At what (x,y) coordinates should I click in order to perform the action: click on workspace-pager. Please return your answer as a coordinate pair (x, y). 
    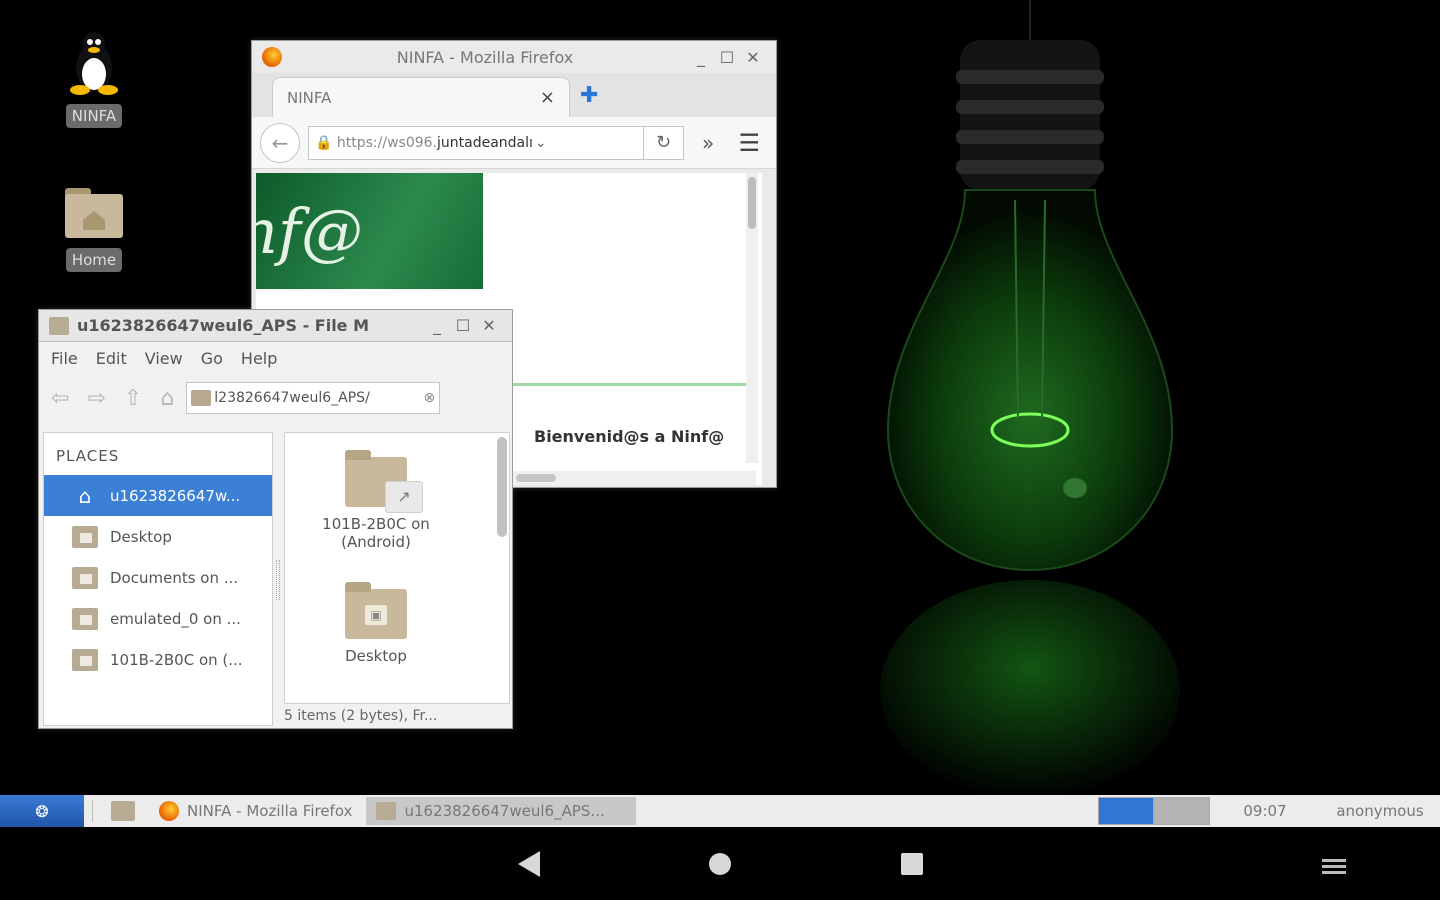
    Looking at the image, I should click on (1154, 811).